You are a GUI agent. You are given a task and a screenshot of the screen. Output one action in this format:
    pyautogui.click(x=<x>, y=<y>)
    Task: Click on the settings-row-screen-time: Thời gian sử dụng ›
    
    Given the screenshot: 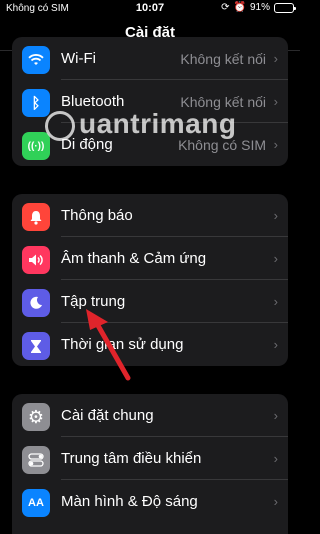 What is the action you would take?
    pyautogui.click(x=150, y=344)
    